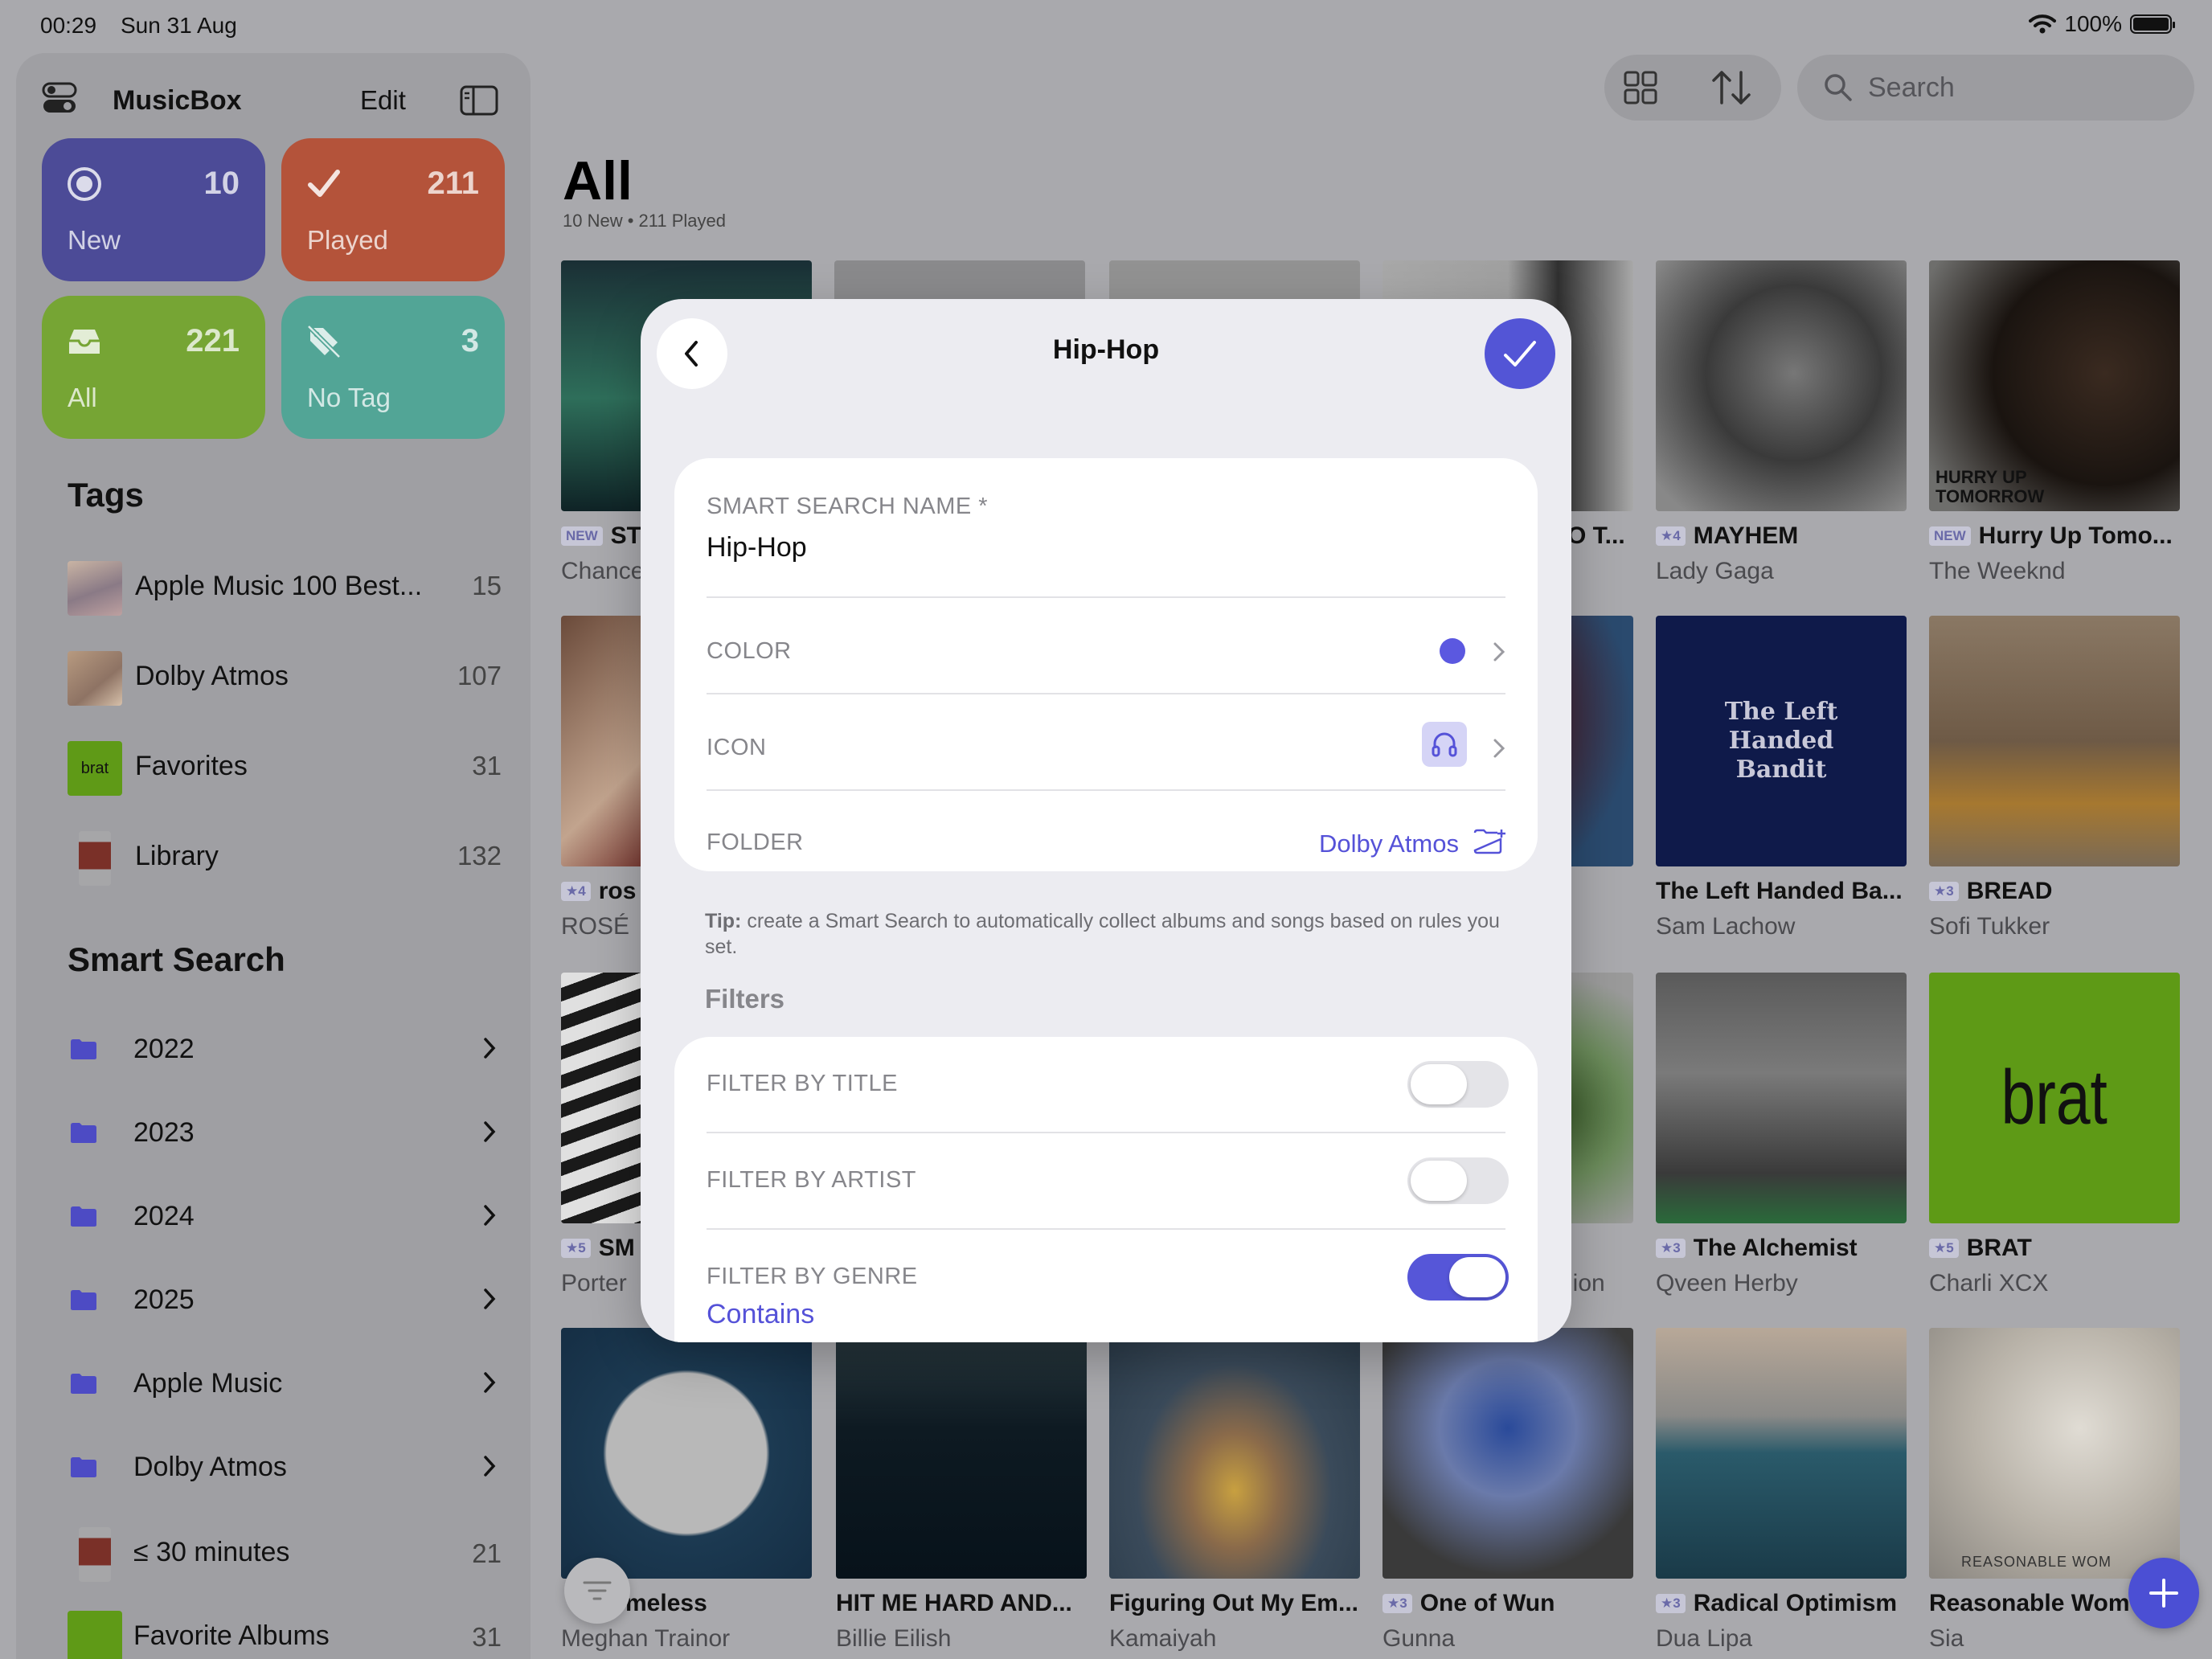 This screenshot has height=1659, width=2212. Describe the element at coordinates (1586, 1283) in the screenshot. I see `album-artist: lion` at that location.